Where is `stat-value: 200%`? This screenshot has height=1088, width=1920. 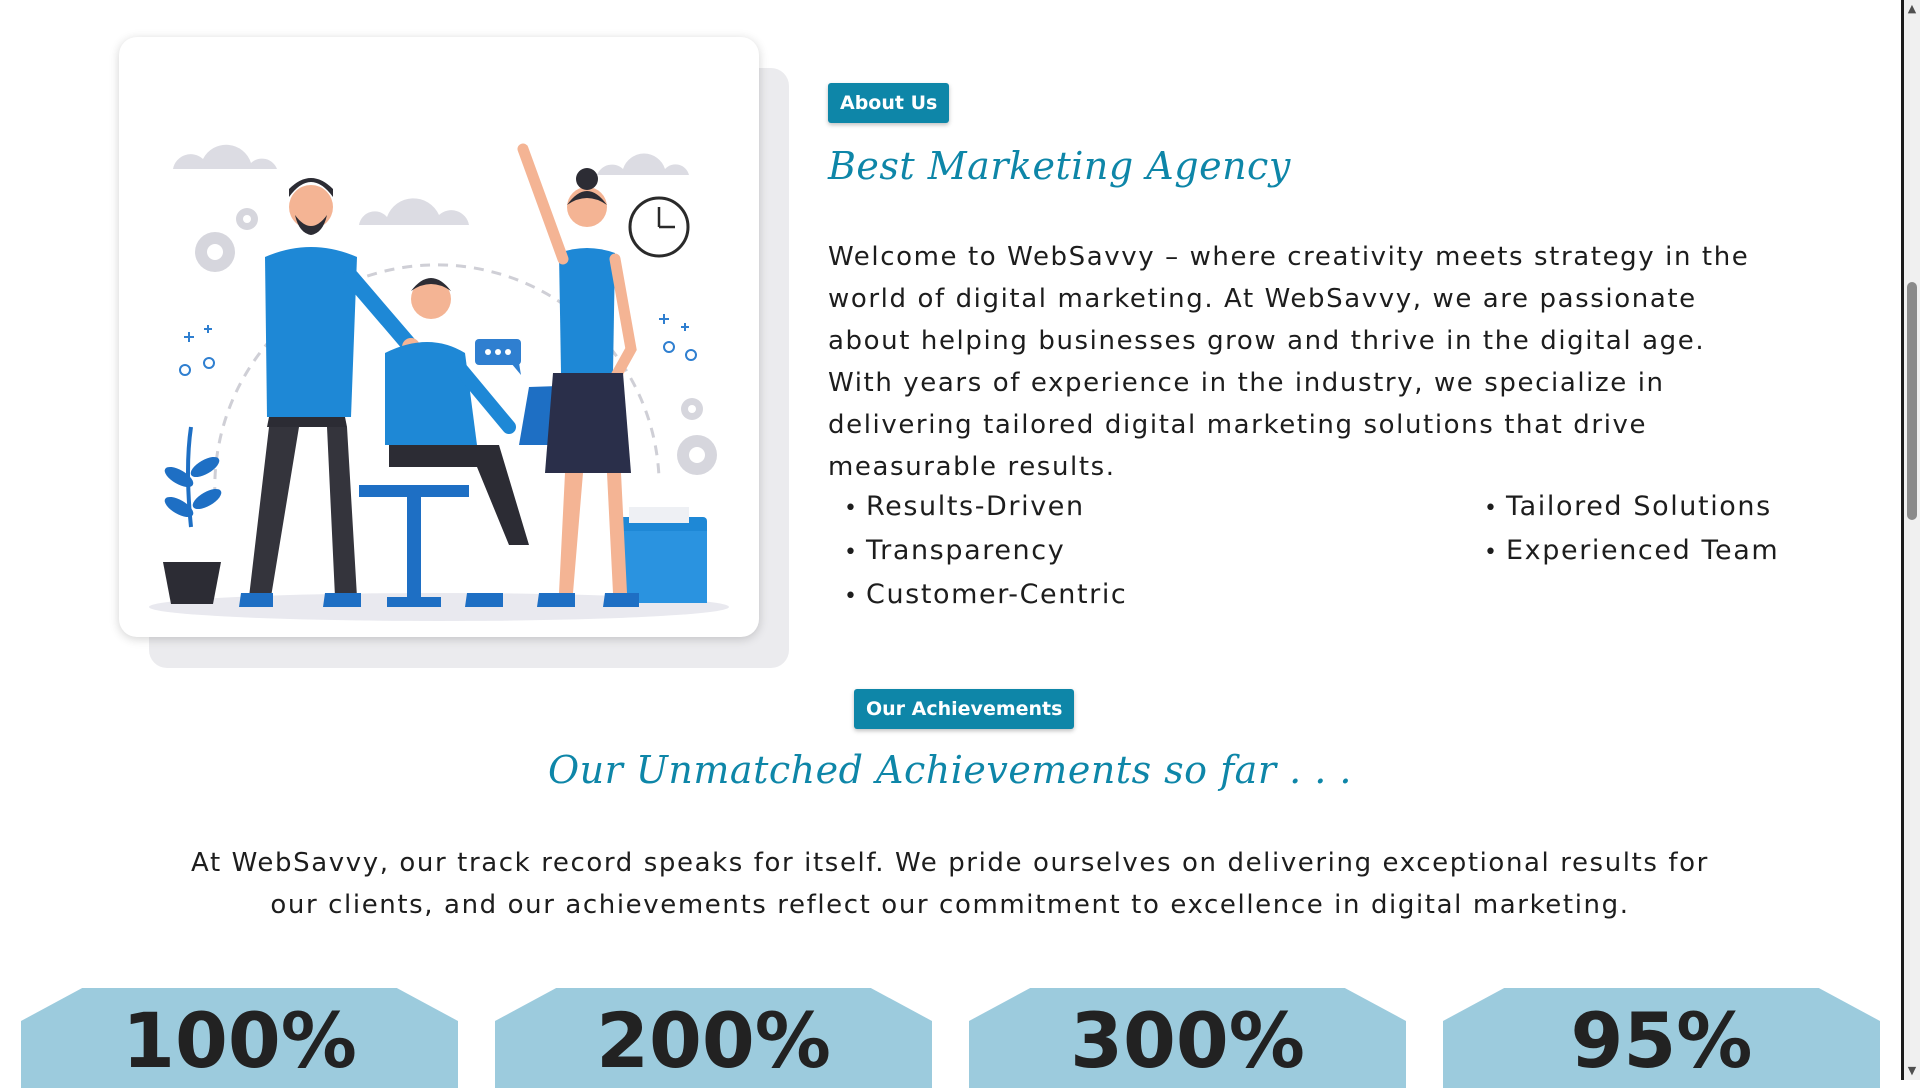
stat-value: 200% is located at coordinates (713, 1040).